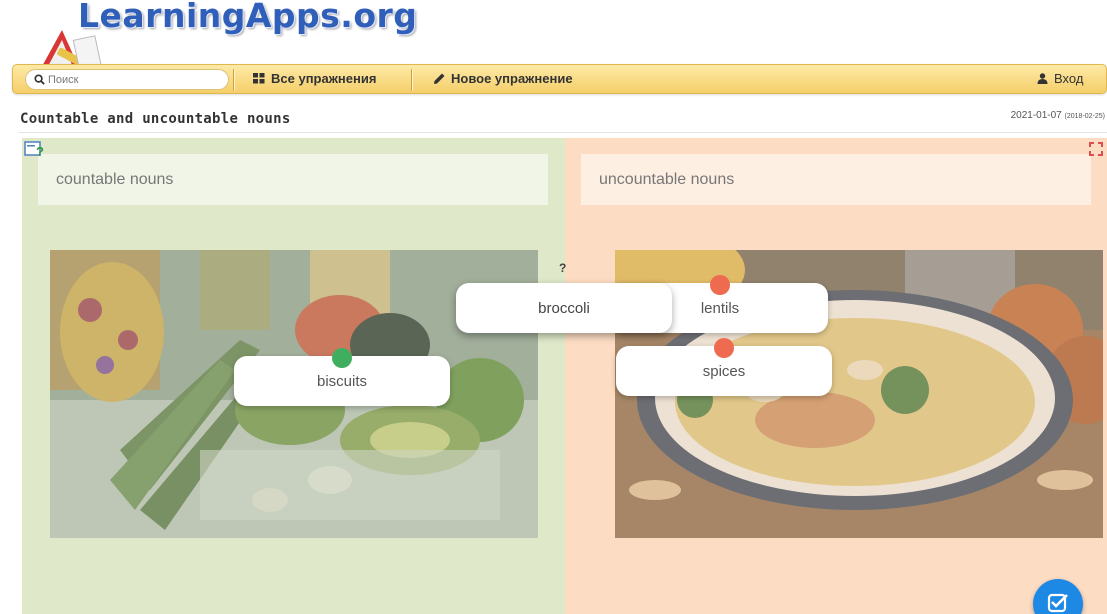 Image resolution: width=1107 pixels, height=614 pixels. I want to click on unplaced-marker: ?, so click(563, 268).